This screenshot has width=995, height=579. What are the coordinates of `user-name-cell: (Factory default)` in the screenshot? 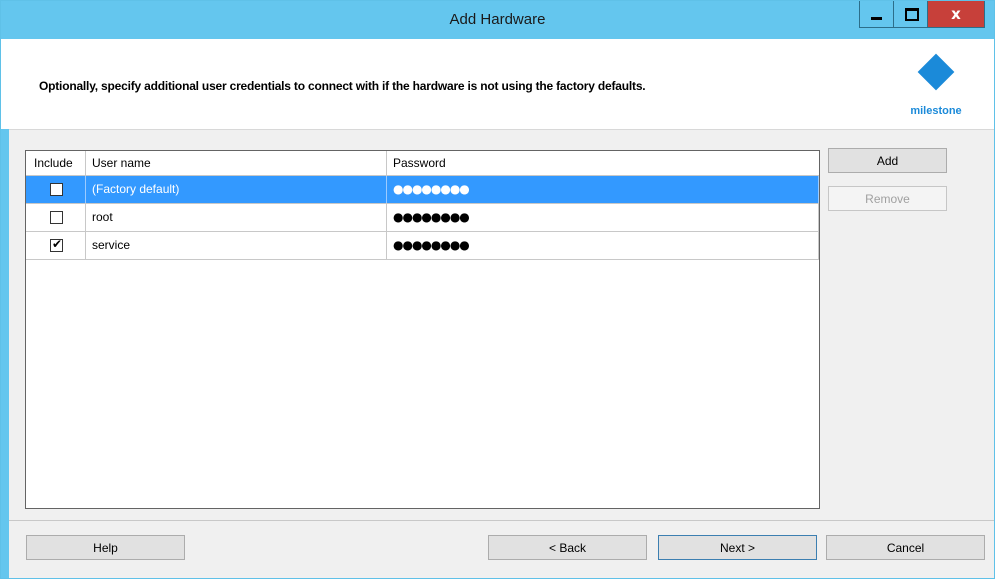 It's located at (236, 189).